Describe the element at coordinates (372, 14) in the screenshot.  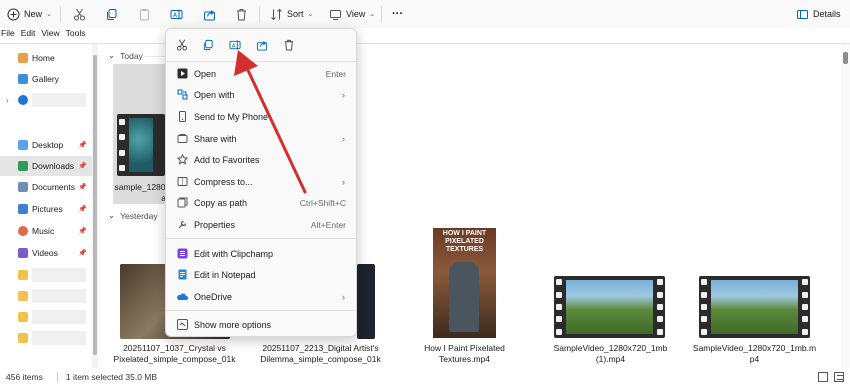
I see `chevron-down-icon: ⌄` at that location.